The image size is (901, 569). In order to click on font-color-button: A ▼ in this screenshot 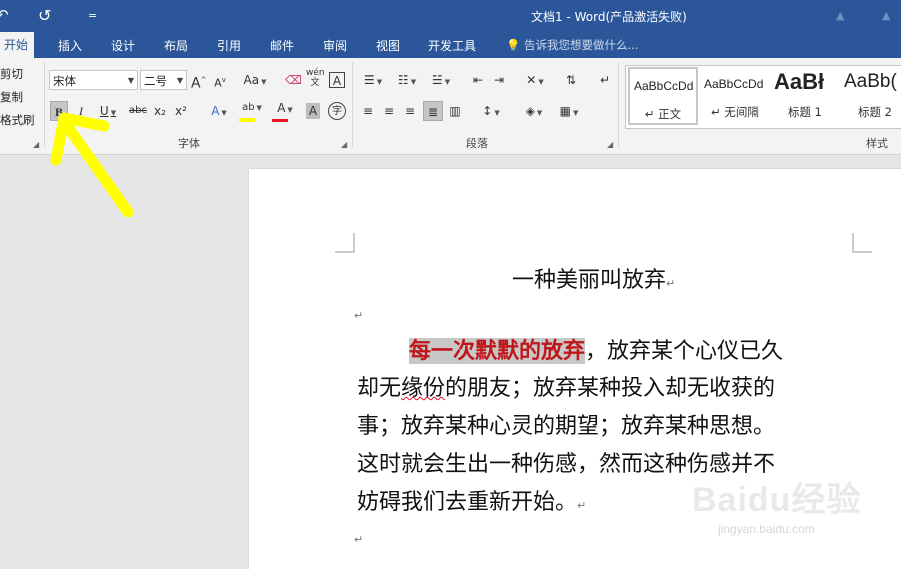, I will do `click(285, 108)`.